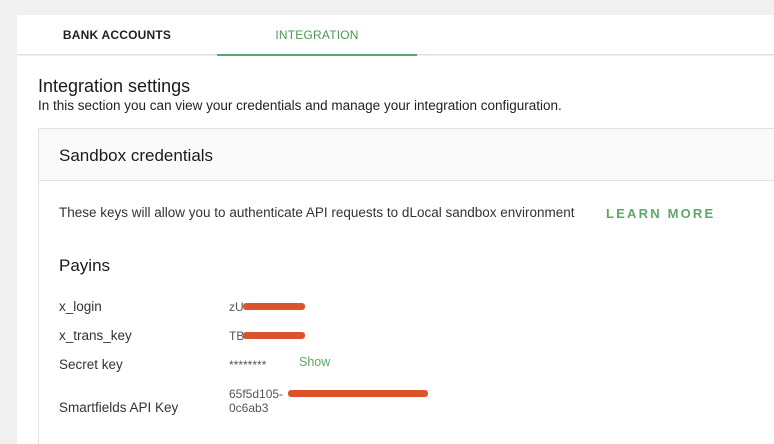 This screenshot has width=774, height=444. I want to click on smartfields-api-key-label: Smartfields API Key, so click(119, 407).